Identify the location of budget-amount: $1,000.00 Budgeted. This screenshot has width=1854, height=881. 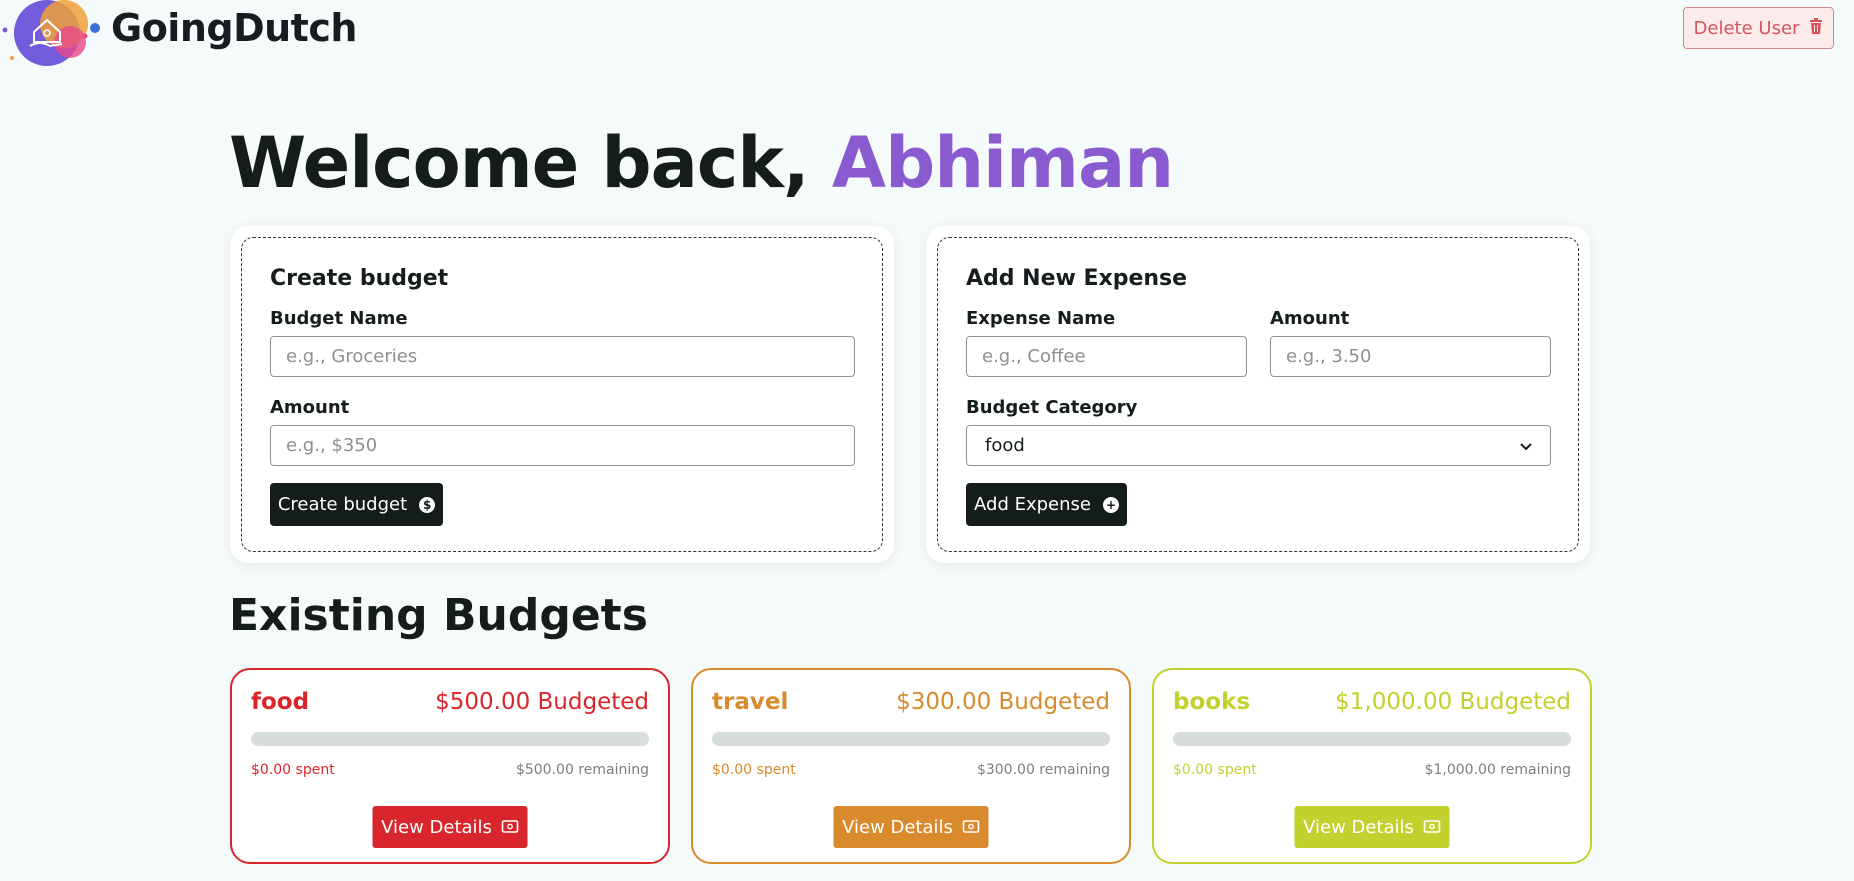
(1453, 702).